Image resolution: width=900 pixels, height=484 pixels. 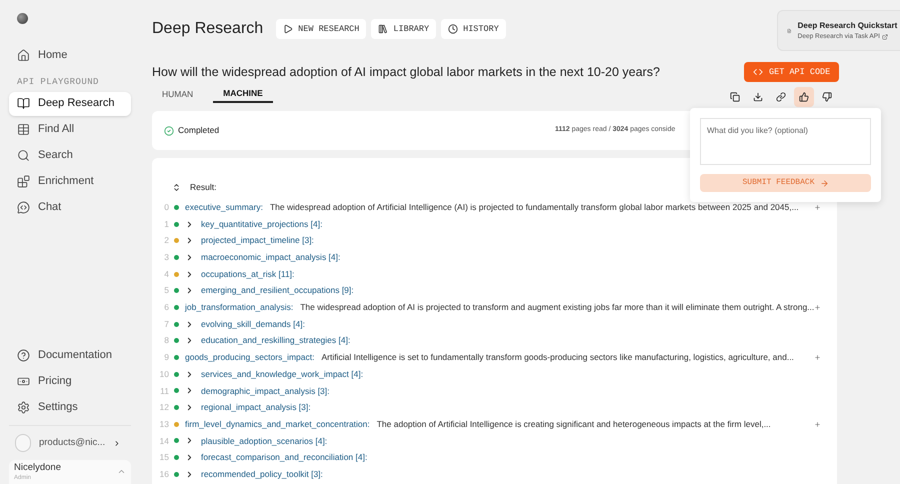 What do you see at coordinates (23, 129) in the screenshot?
I see `table-icon` at bounding box center [23, 129].